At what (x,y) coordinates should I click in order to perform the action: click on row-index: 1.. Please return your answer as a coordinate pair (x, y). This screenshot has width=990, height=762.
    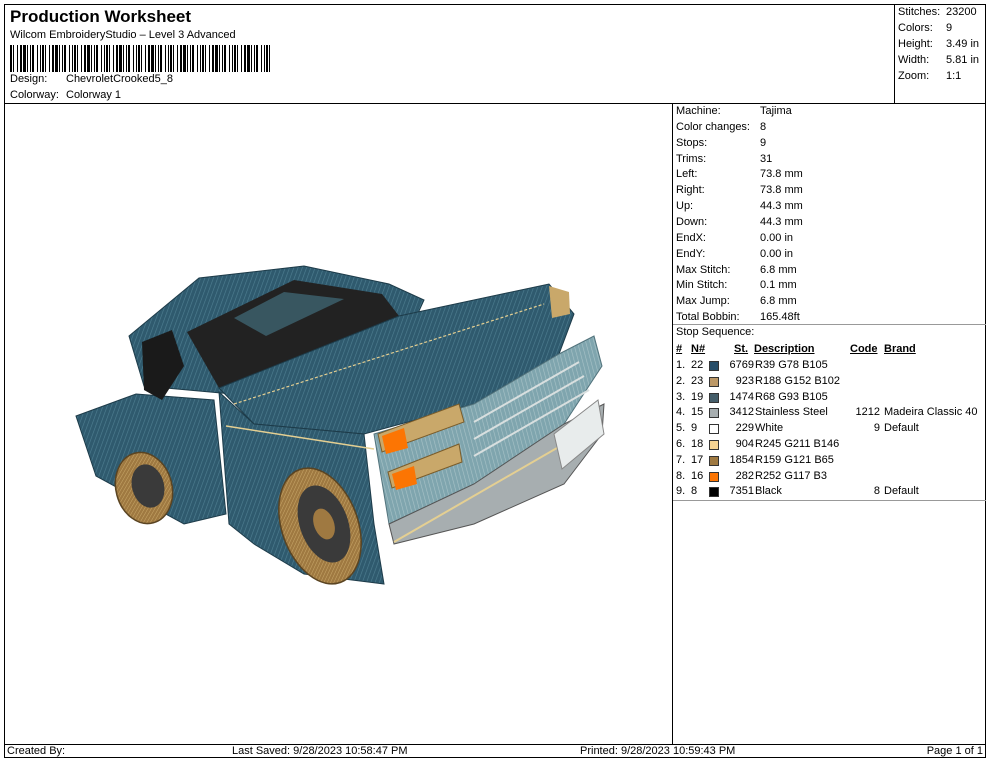
    Looking at the image, I should click on (681, 365).